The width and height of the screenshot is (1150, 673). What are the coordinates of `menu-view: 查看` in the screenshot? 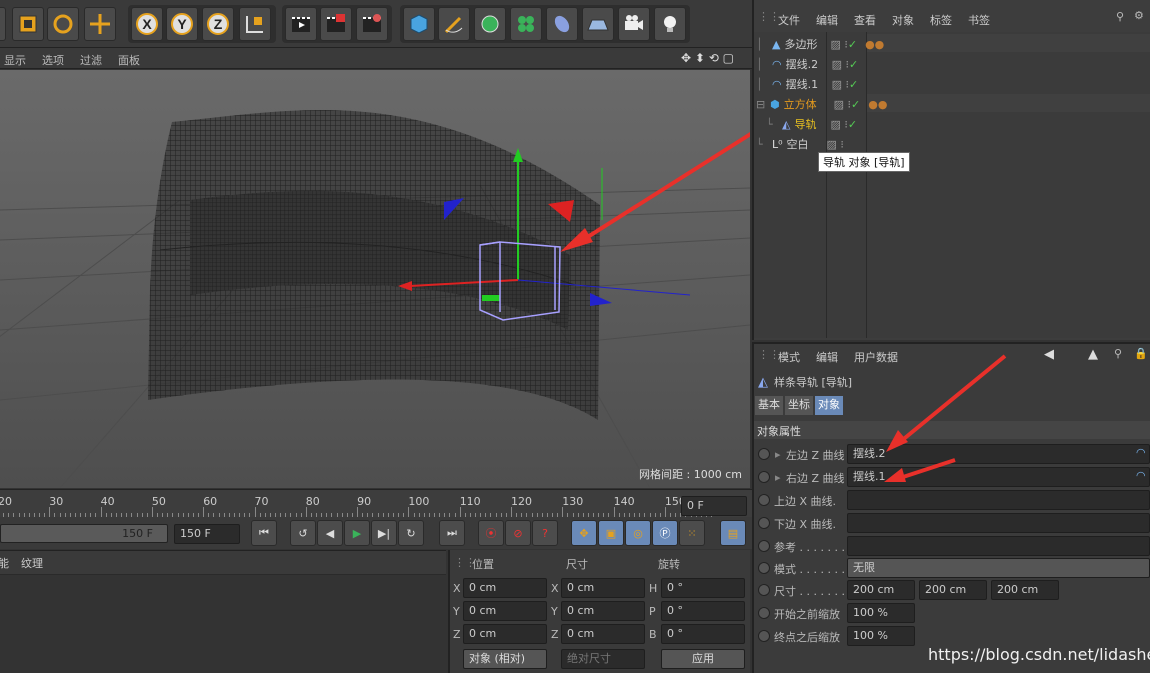 It's located at (865, 20).